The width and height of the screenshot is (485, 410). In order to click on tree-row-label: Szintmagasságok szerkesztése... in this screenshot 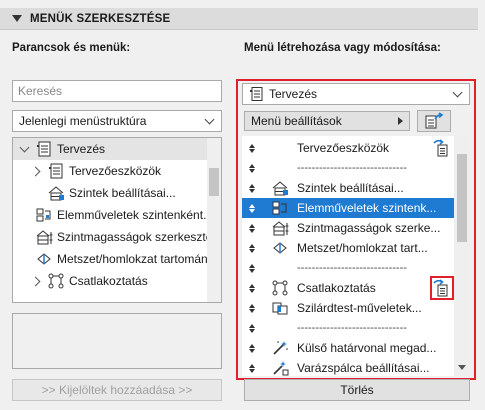, I will do `click(133, 237)`.